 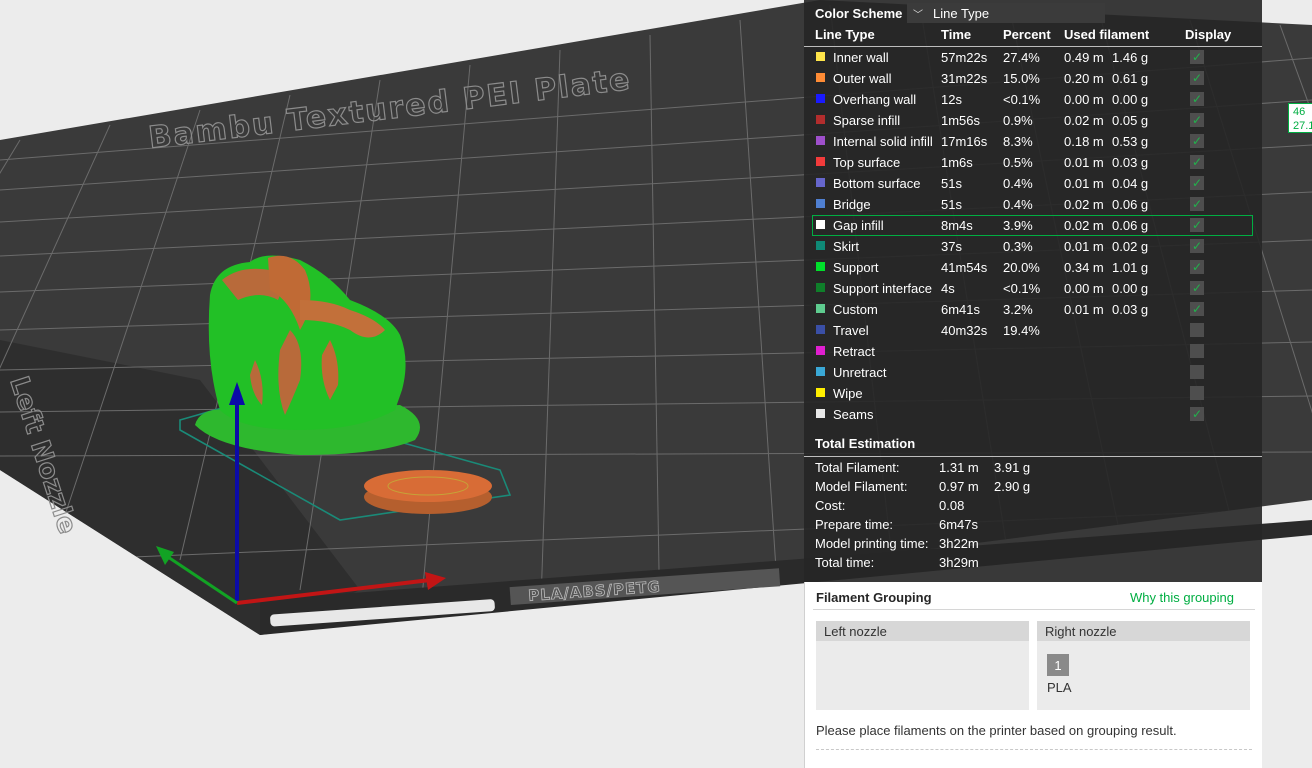 What do you see at coordinates (951, 99) in the screenshot?
I see `line-type-time: 12s` at bounding box center [951, 99].